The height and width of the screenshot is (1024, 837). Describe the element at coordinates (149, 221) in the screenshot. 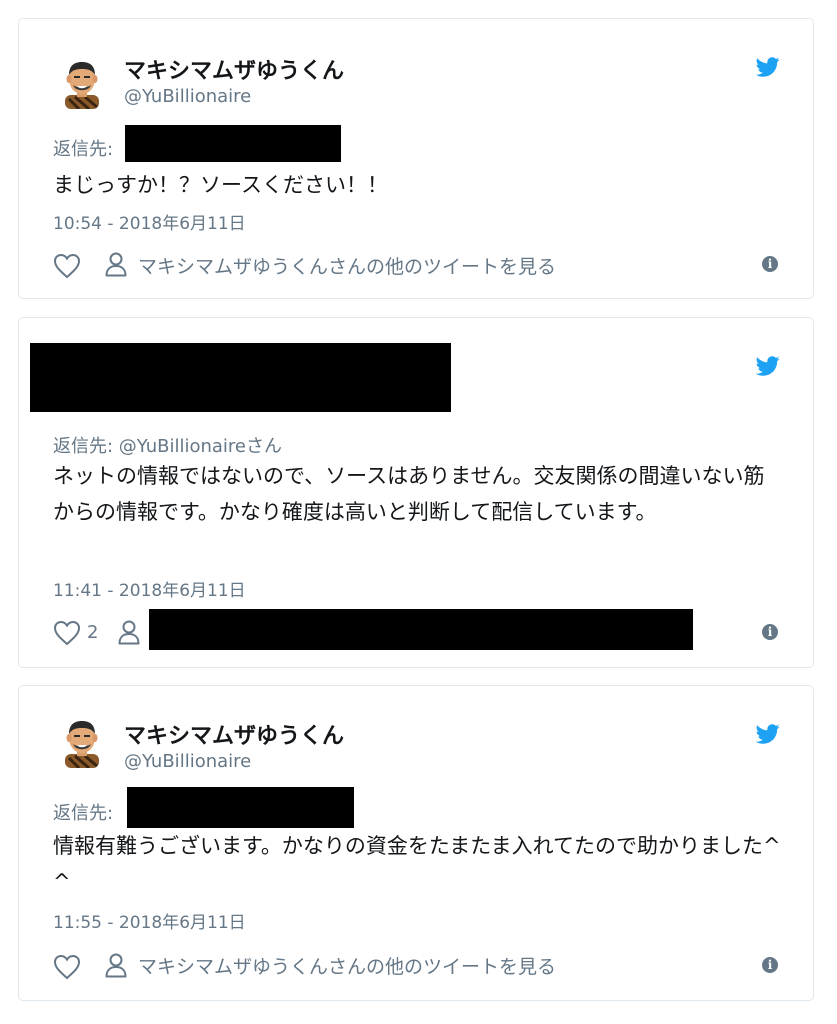

I see `tweet-timestamp: 10:54 - 2018年6月11日` at that location.